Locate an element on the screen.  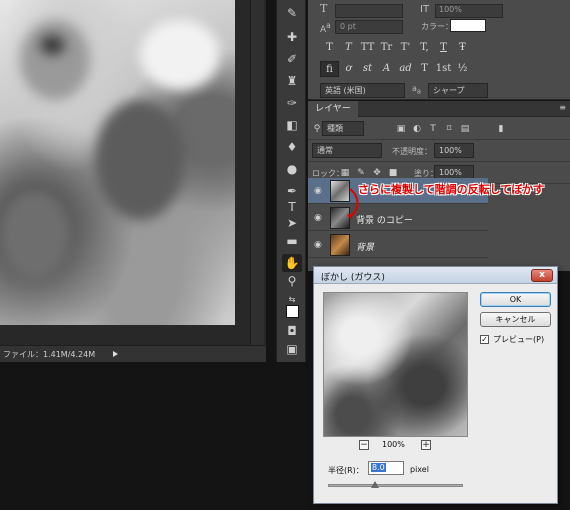
rectangle-tool-icon: ▬ is located at coordinates (292, 241).